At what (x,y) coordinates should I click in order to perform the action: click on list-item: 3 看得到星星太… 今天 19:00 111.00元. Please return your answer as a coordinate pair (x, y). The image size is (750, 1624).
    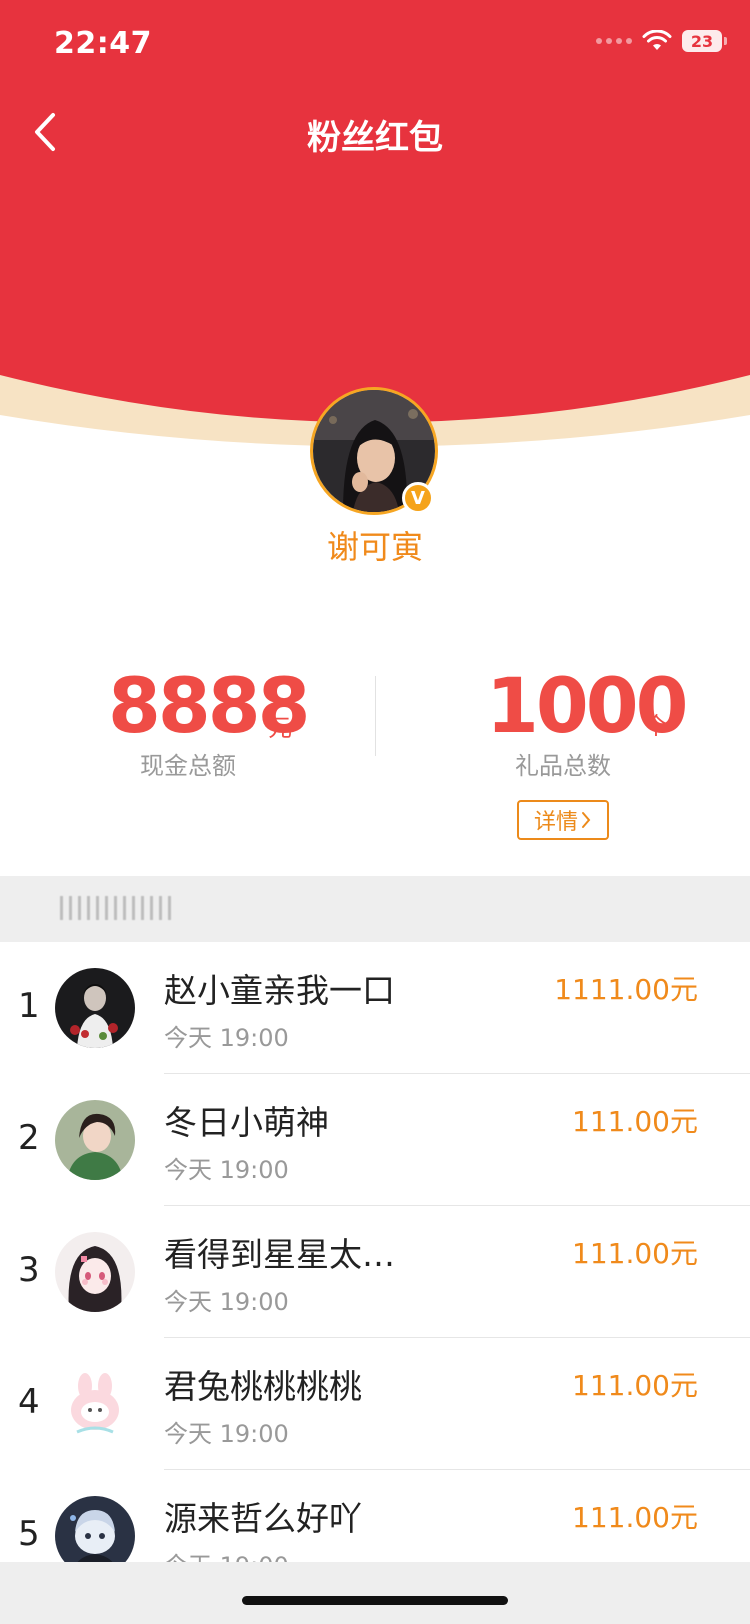
    Looking at the image, I should click on (375, 1272).